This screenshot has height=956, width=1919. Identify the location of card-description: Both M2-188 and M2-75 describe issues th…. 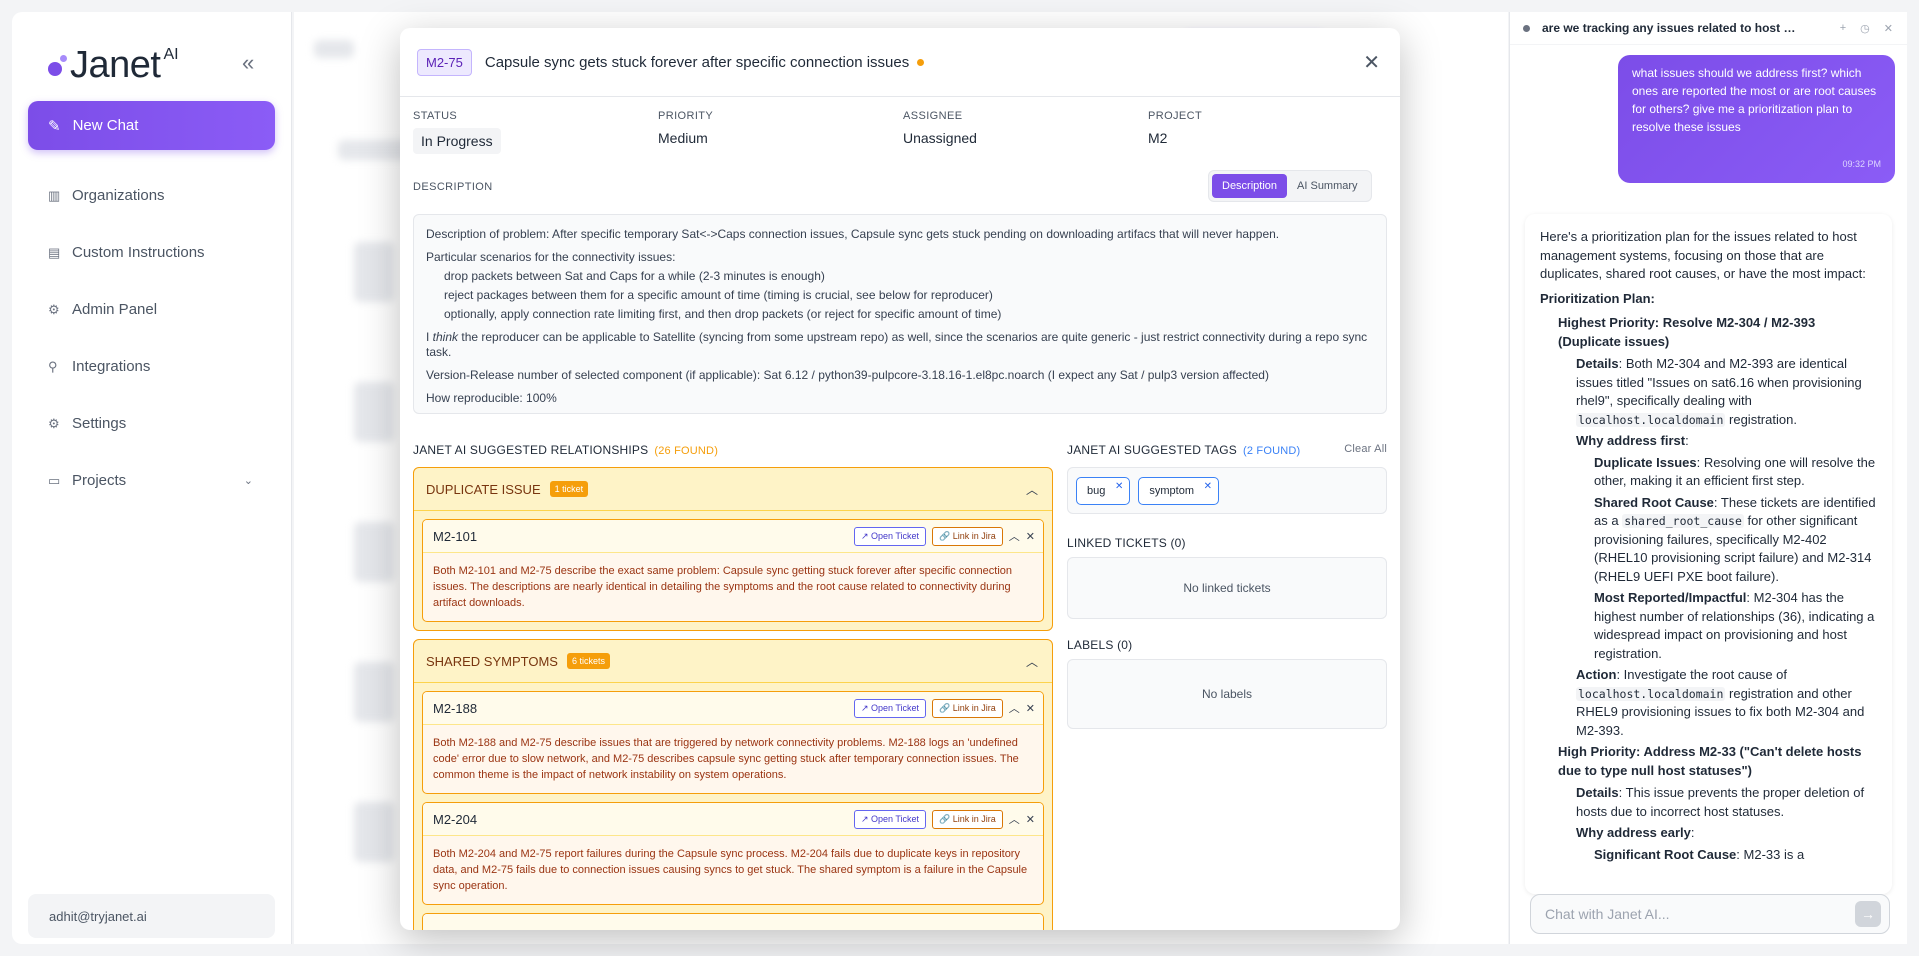
(726, 759).